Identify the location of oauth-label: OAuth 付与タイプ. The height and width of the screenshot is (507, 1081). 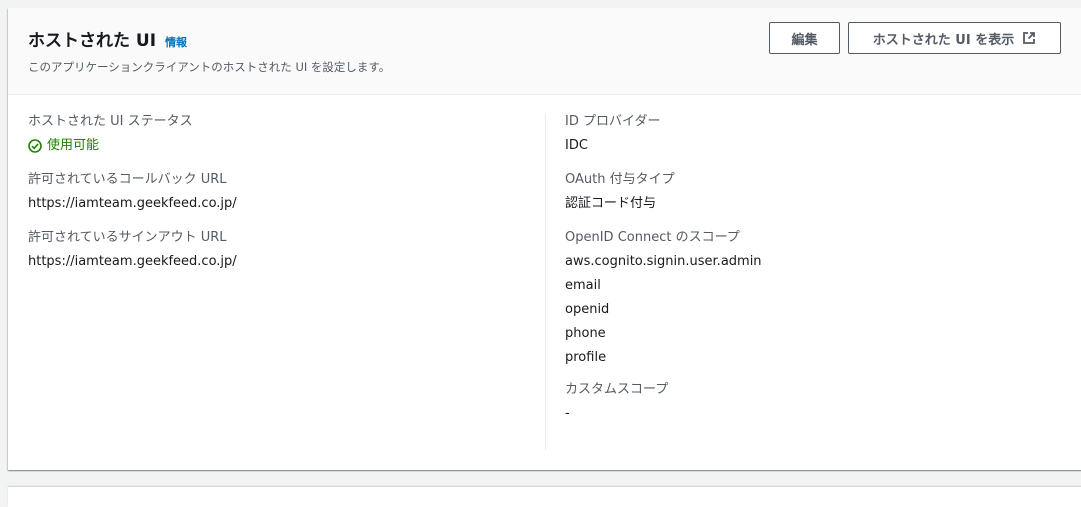
(620, 179).